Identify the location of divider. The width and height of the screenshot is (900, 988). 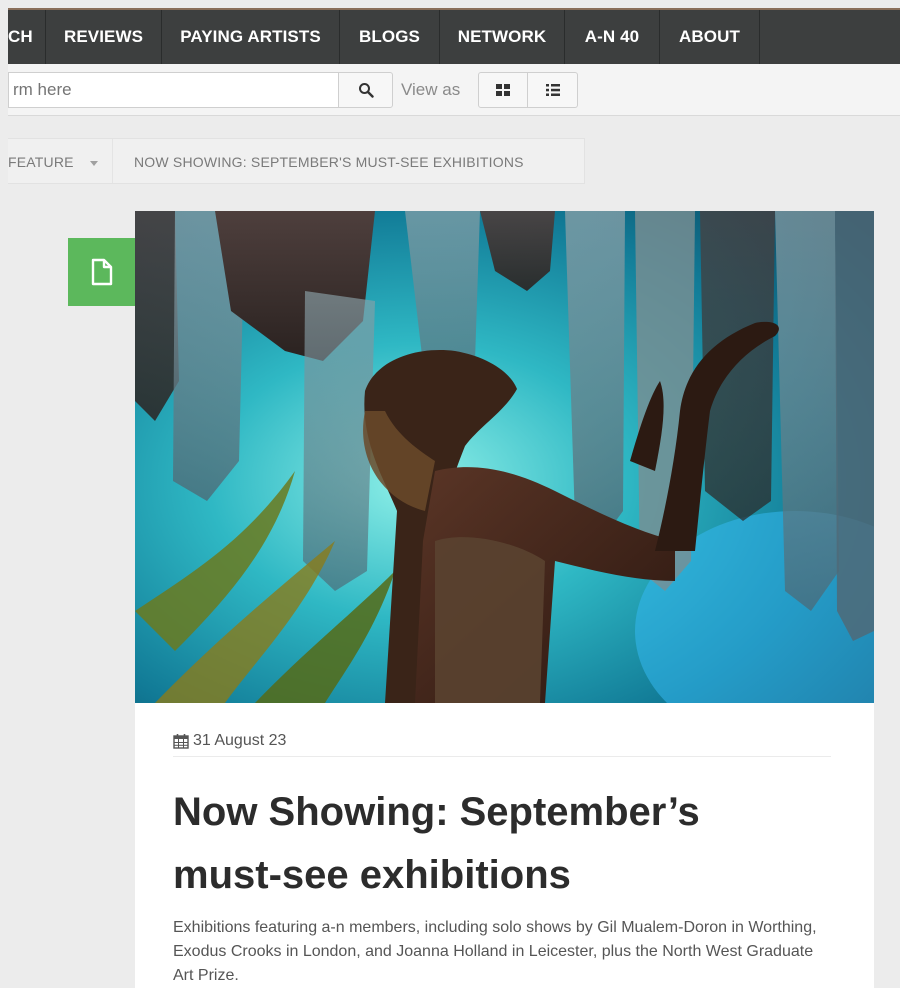
(502, 756).